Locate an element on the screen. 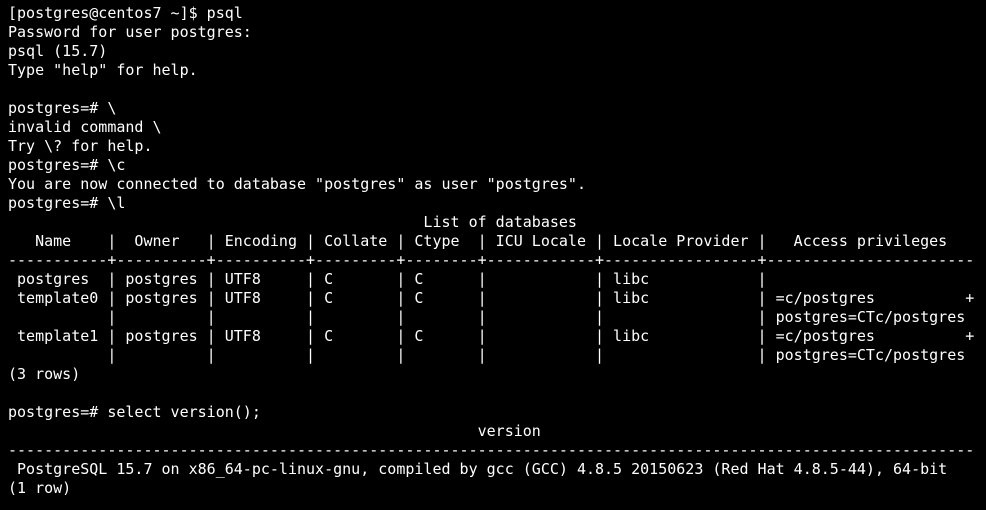  terminal-line-try-help: Try \? for help. is located at coordinates (80, 146).